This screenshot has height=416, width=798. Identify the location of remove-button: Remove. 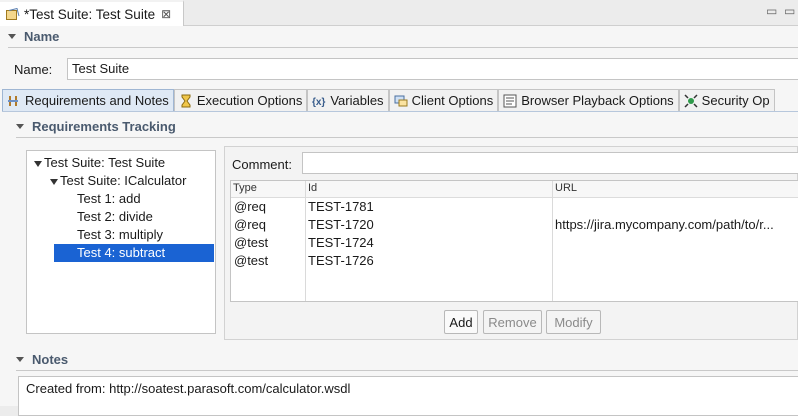
(512, 322).